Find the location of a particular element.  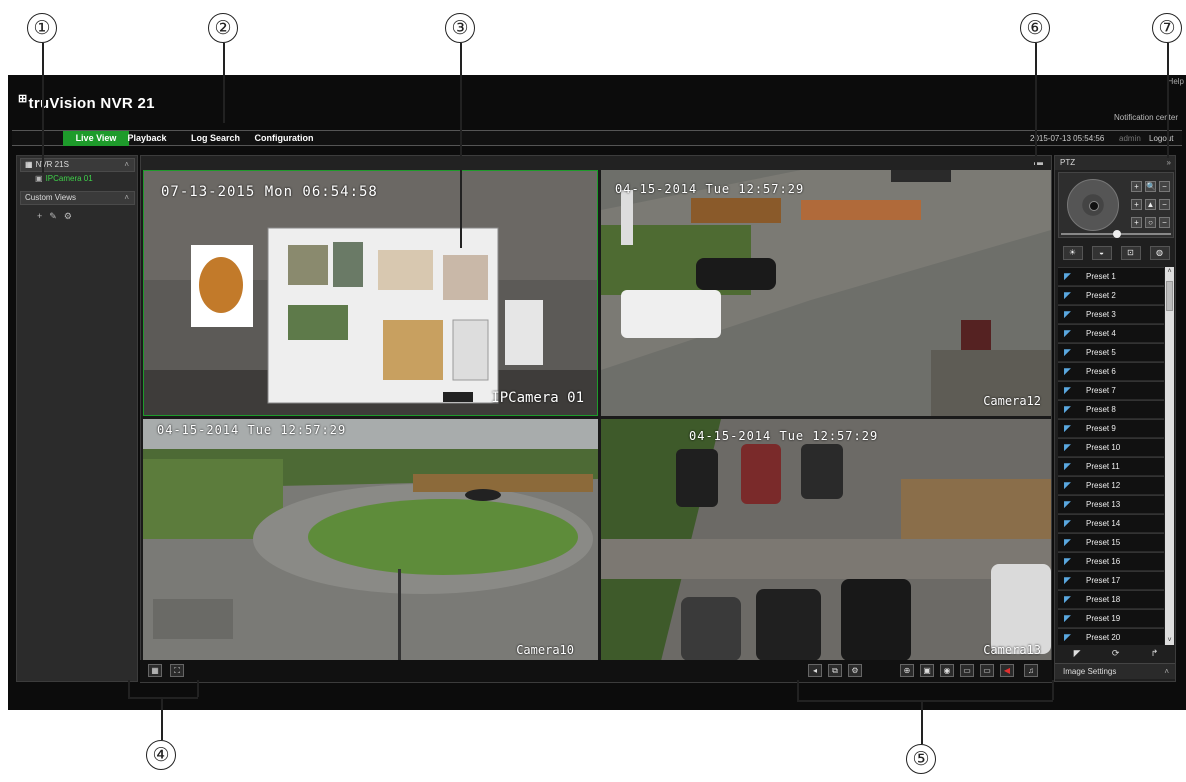

picture-icon: ▣ is located at coordinates (927, 670).